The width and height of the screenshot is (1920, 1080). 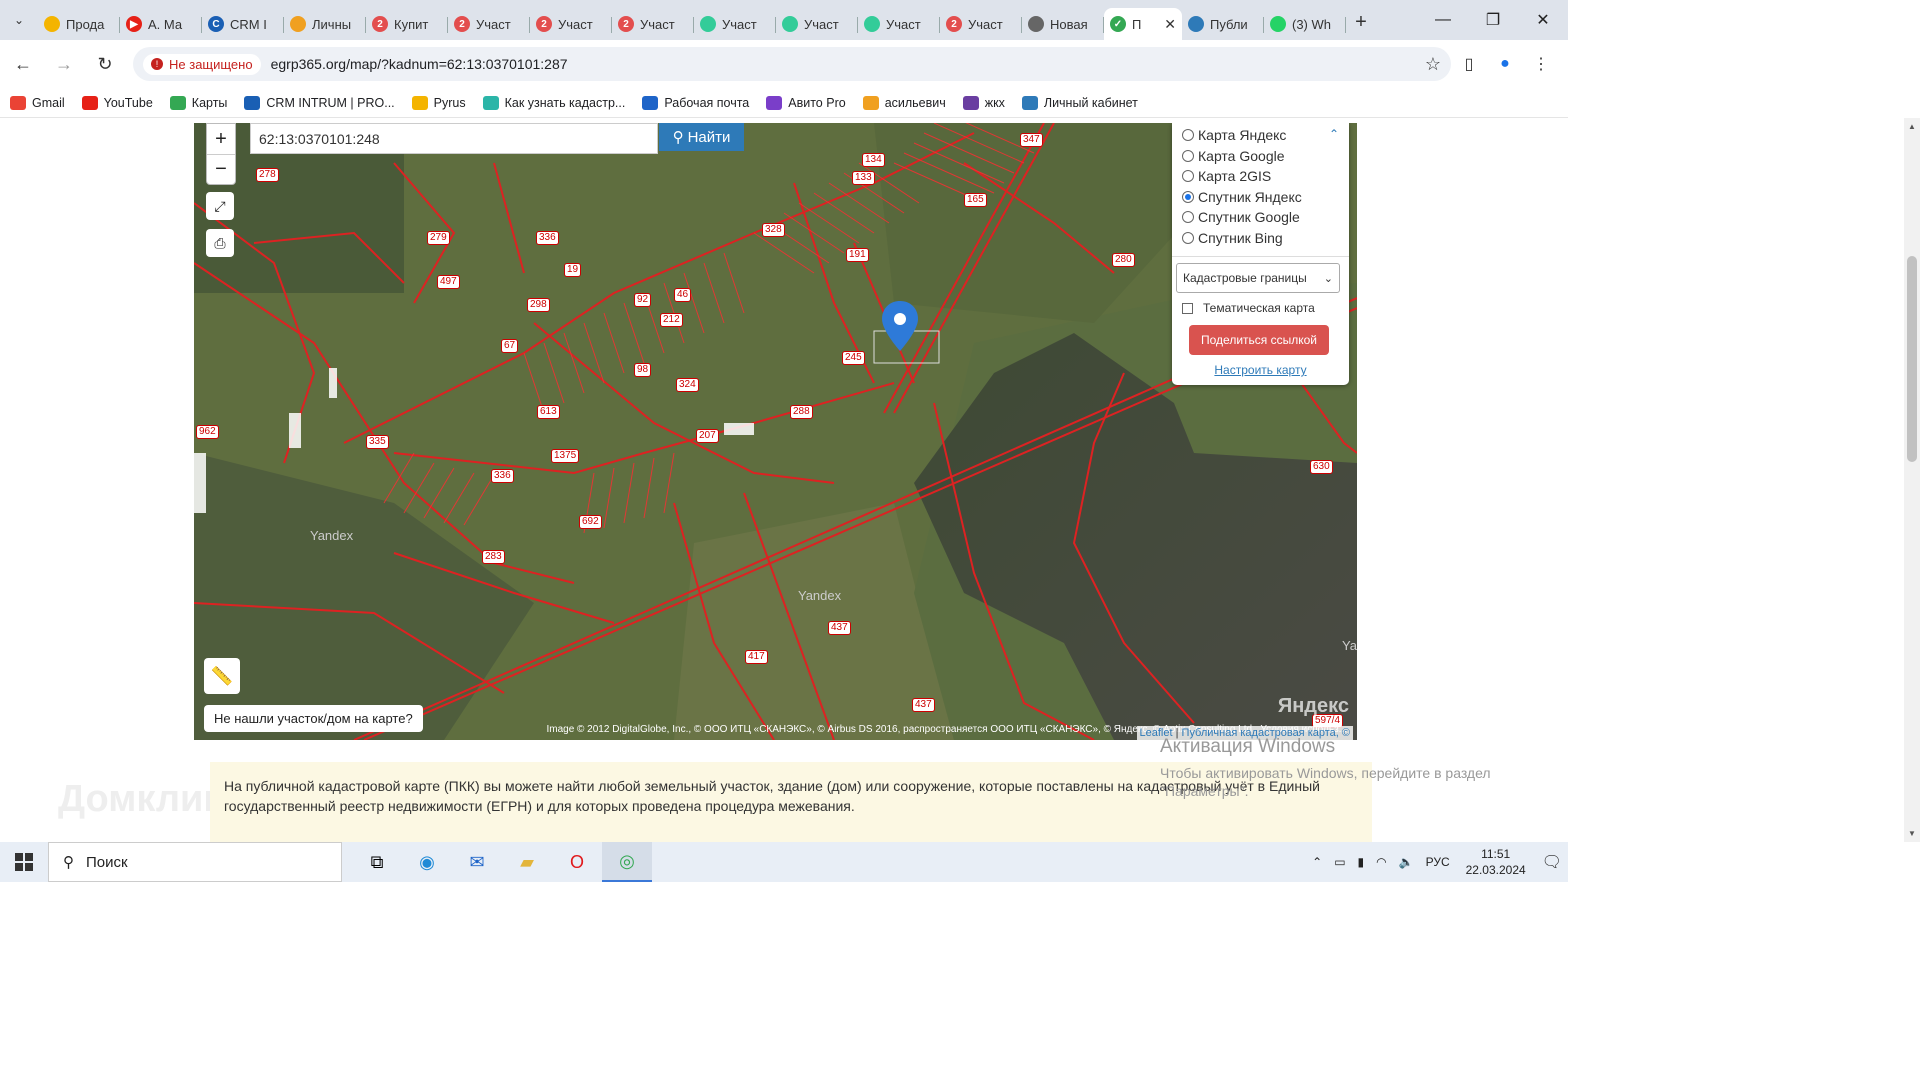 What do you see at coordinates (1912, 480) in the screenshot?
I see `page-scrollbar: ▲ ▼` at bounding box center [1912, 480].